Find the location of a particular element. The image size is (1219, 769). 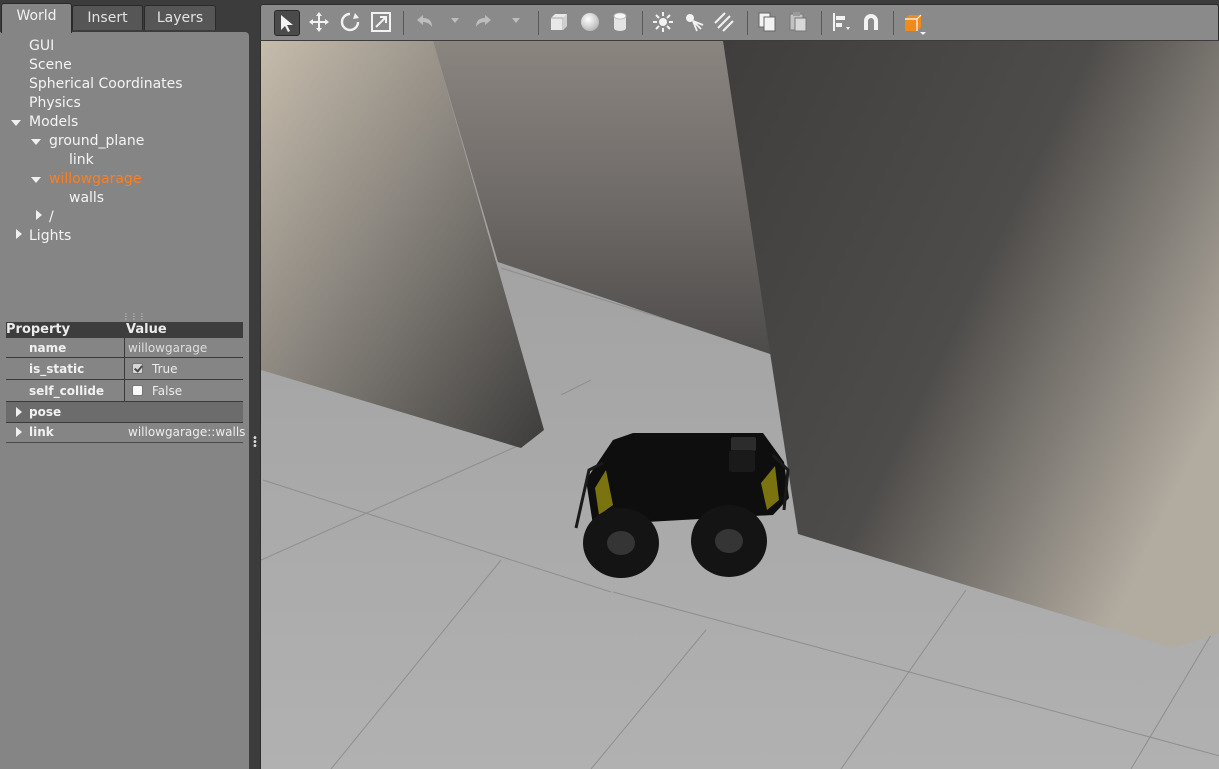

tree-item-physics: Physics is located at coordinates (55, 103).